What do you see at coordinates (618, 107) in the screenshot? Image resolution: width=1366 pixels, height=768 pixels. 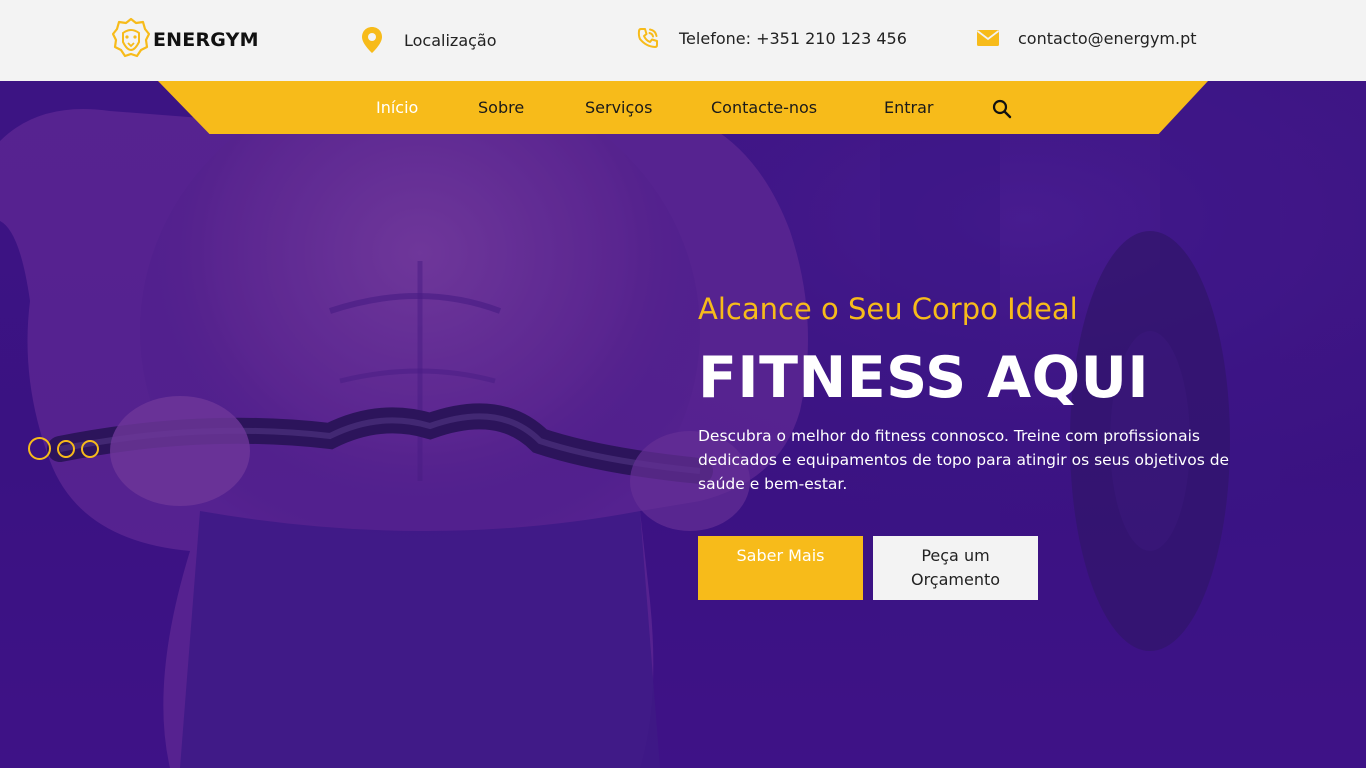 I see `nav-item-servicos: Serviços` at bounding box center [618, 107].